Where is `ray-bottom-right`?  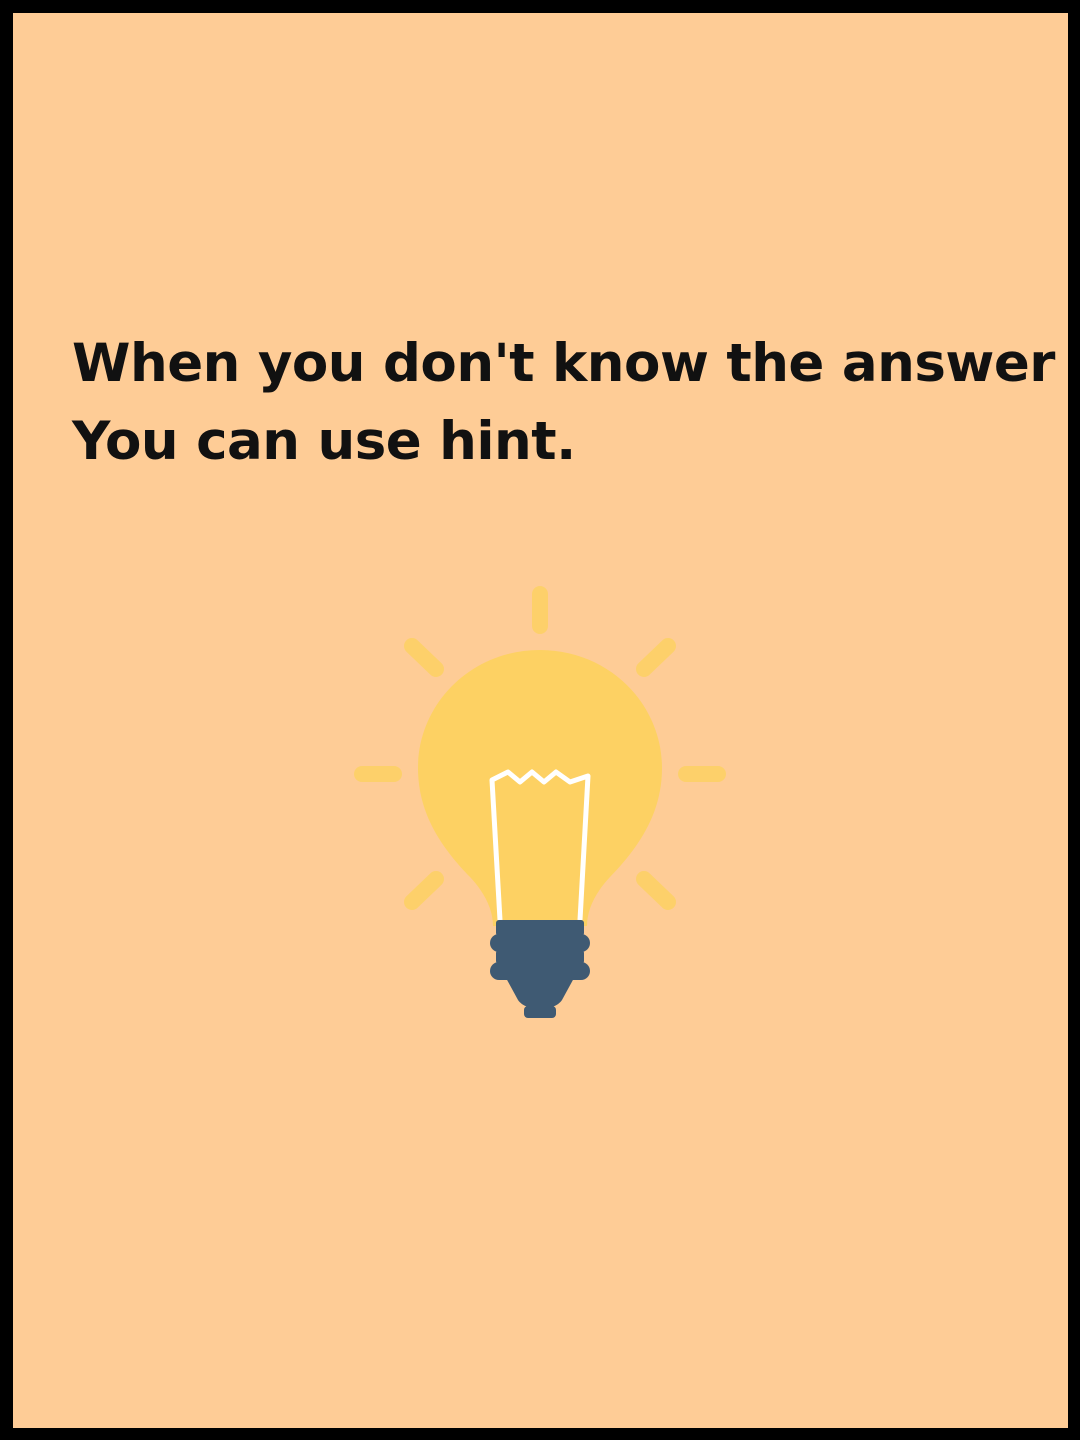 ray-bottom-right is located at coordinates (656, 890).